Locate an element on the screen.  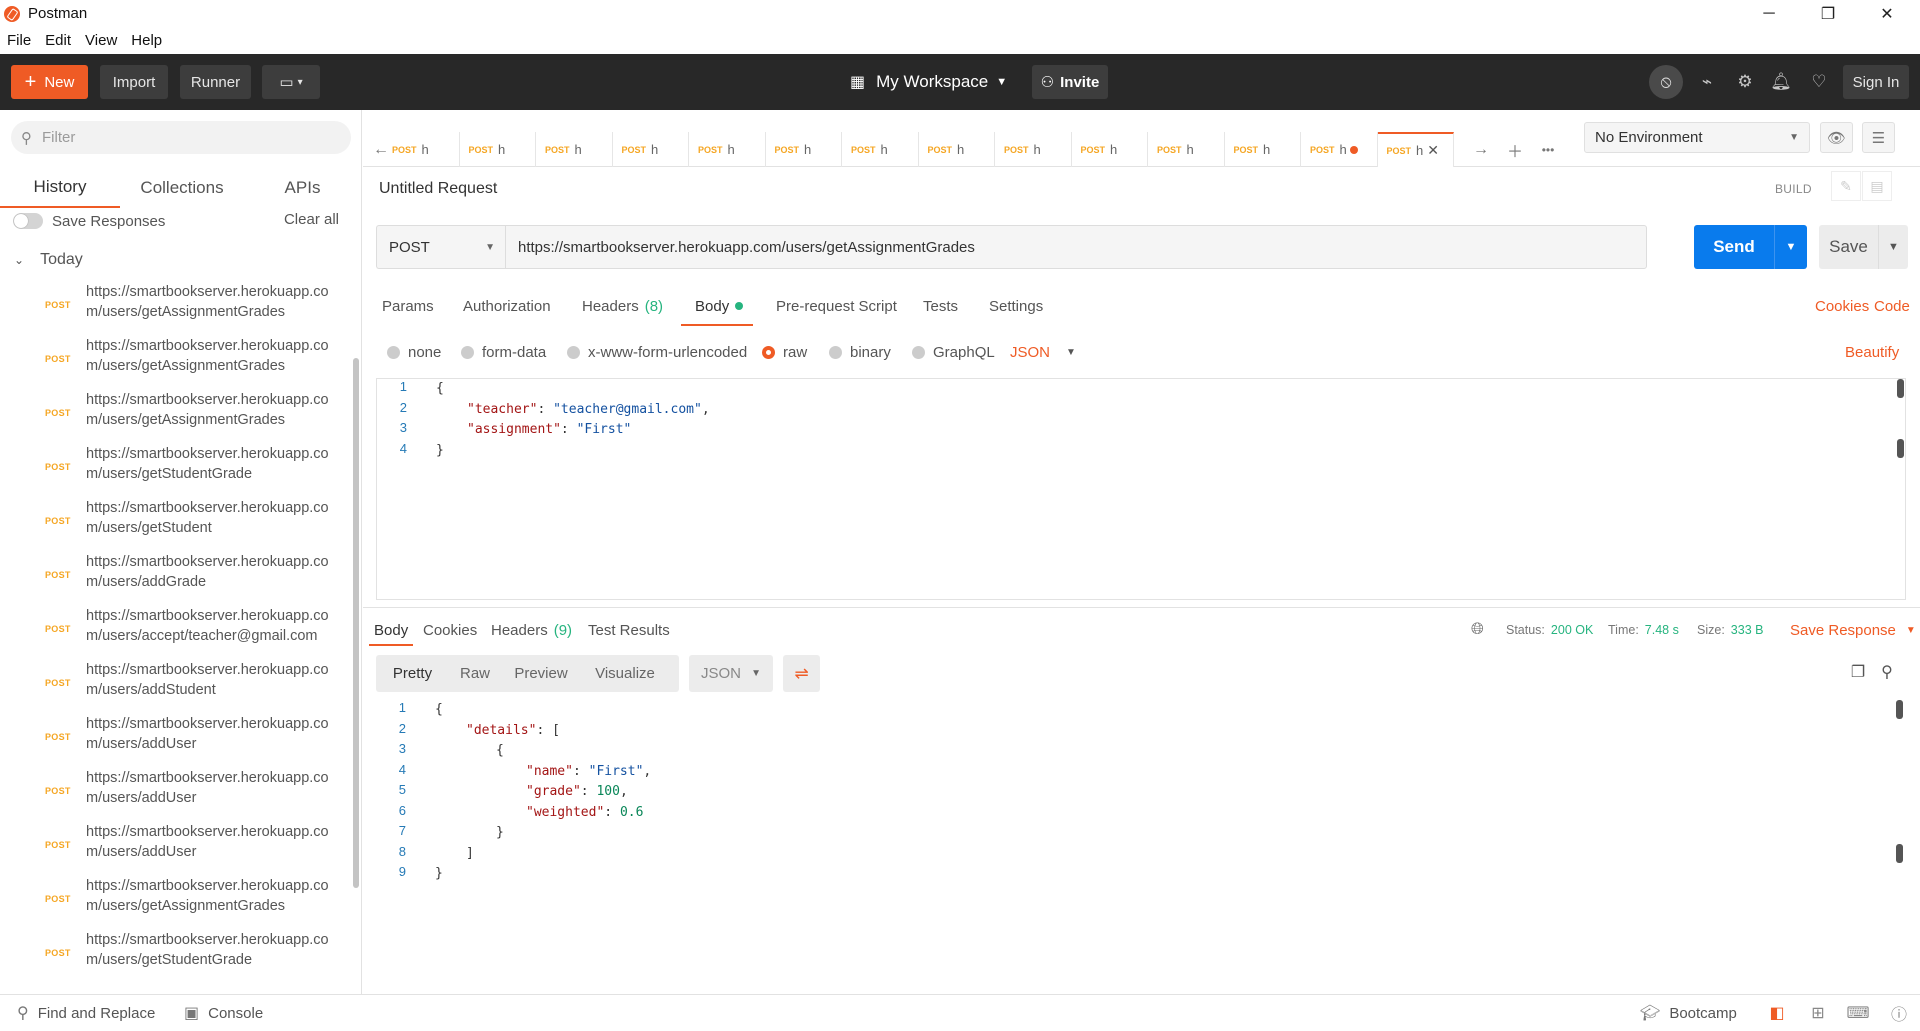
bell-icon: 🔔︎ is located at coordinates (1781, 82).